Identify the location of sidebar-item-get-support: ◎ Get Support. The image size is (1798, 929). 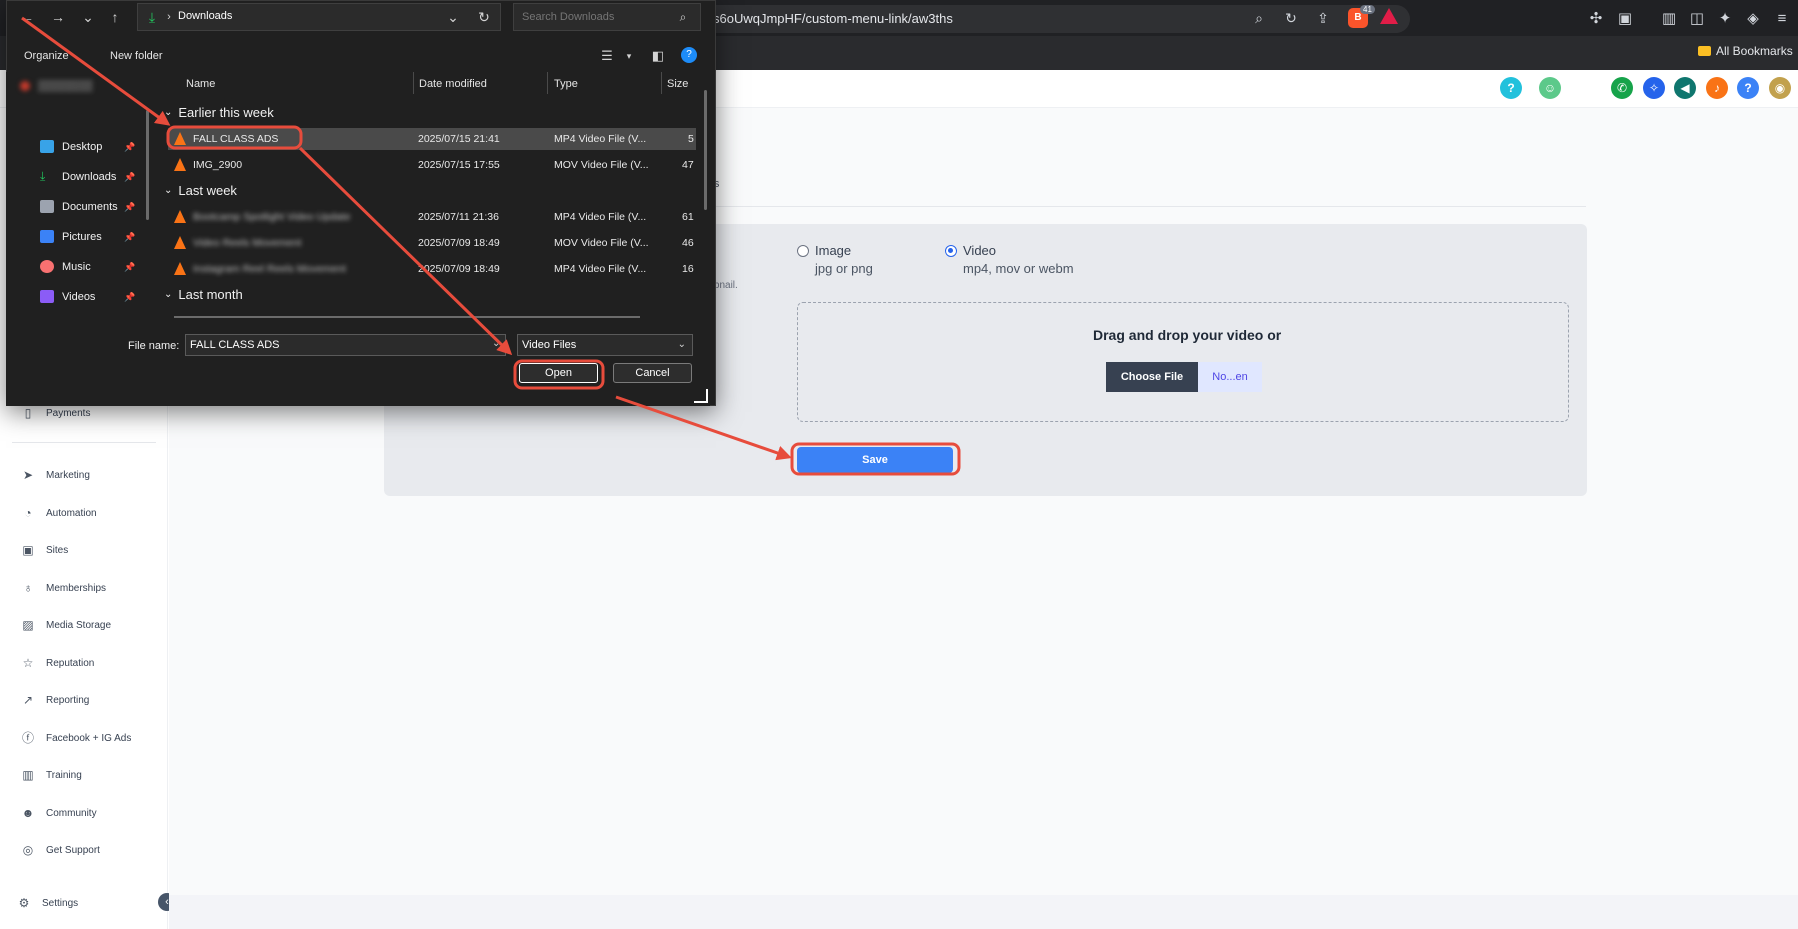
(60, 850).